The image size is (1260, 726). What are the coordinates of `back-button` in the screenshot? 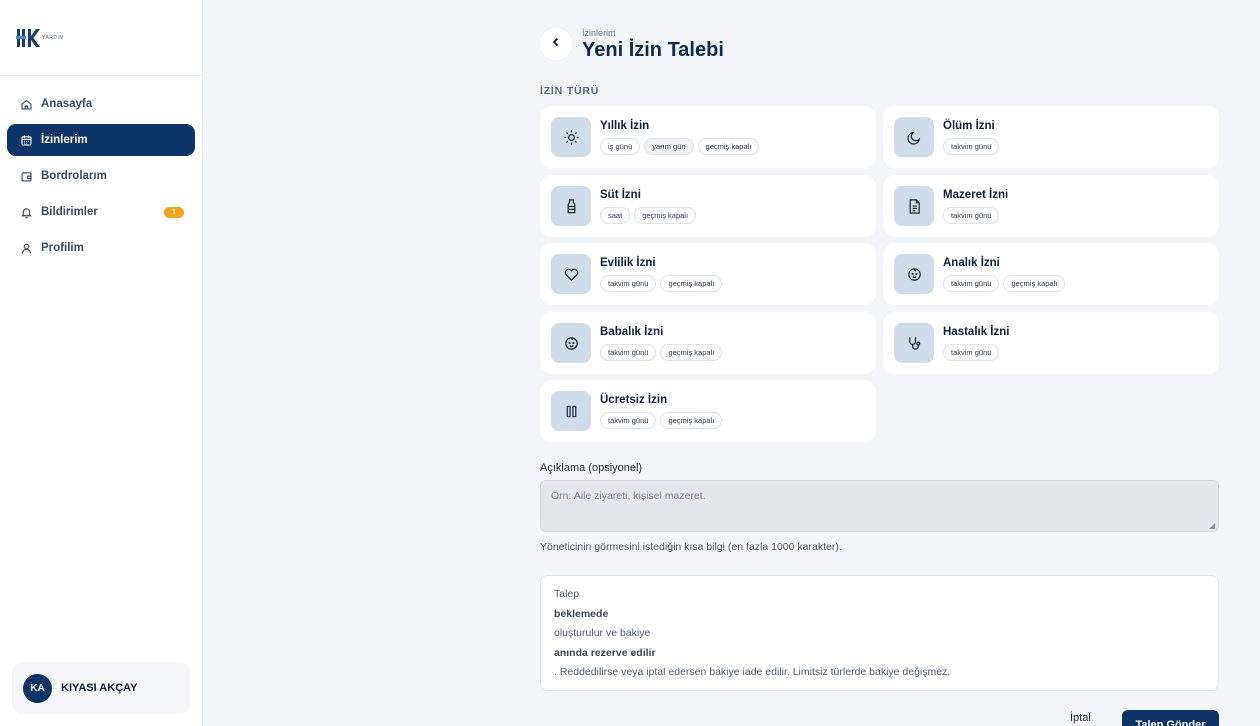 It's located at (556, 44).